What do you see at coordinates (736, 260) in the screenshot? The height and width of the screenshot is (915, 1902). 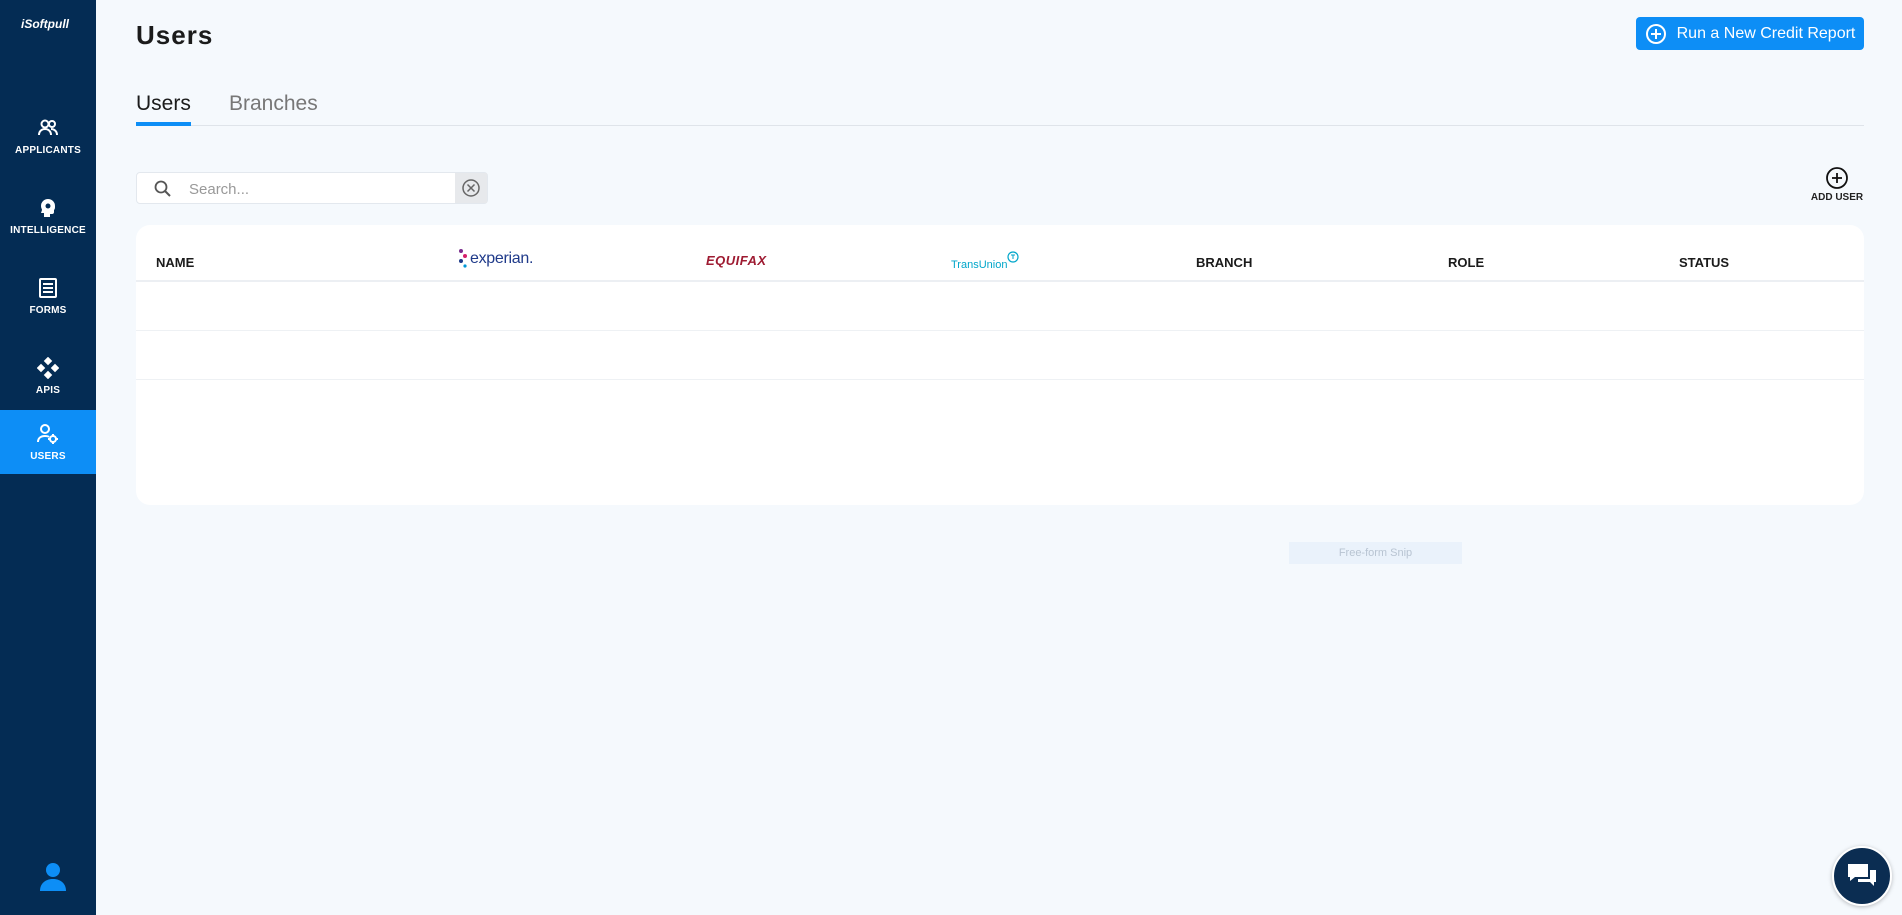 I see `column-header-equifax: EQUIFAX` at bounding box center [736, 260].